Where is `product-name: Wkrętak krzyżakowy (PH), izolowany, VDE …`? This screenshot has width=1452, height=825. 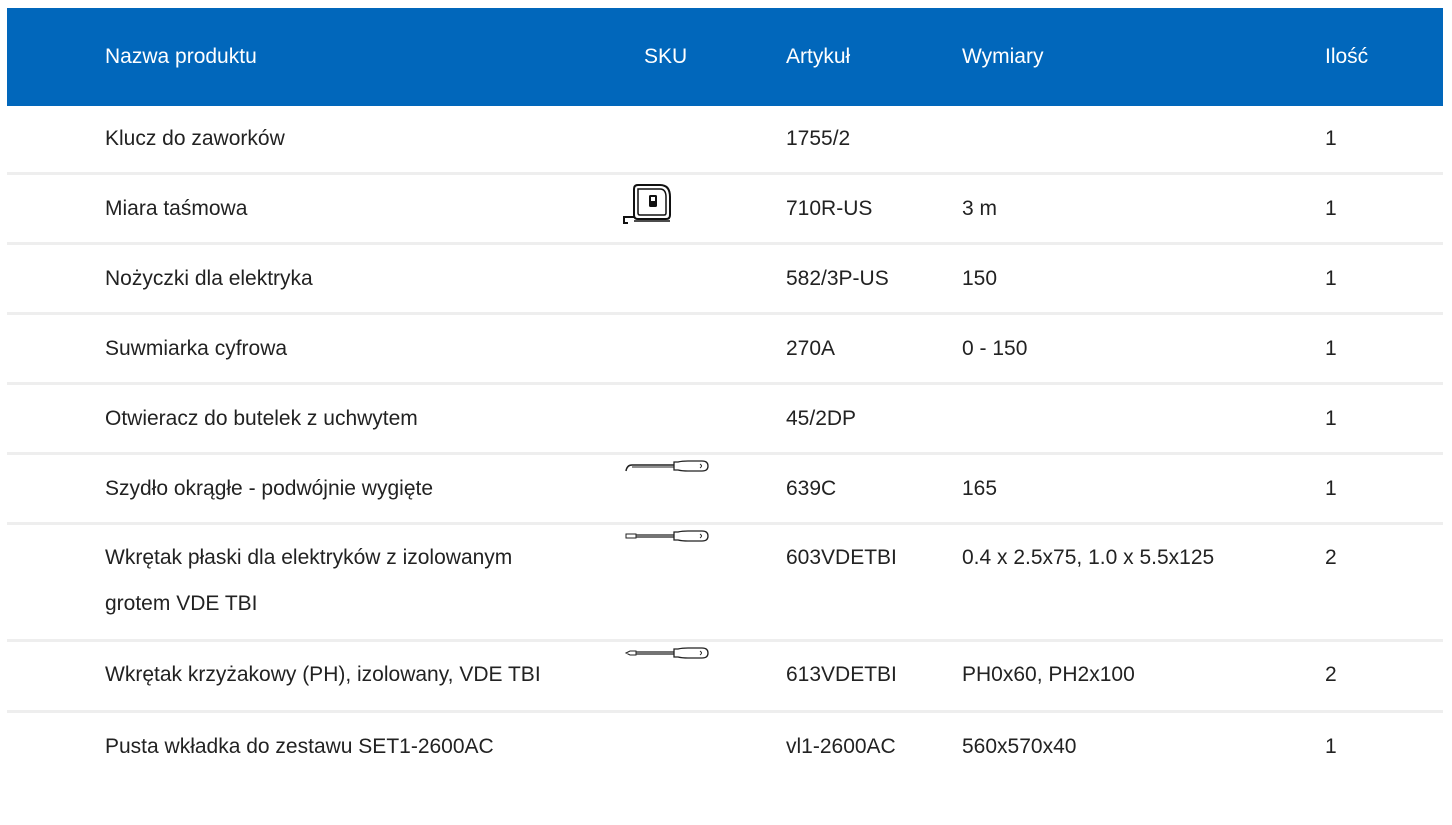
product-name: Wkrętak krzyżakowy (PH), izolowany, VDE … is located at coordinates (297, 675).